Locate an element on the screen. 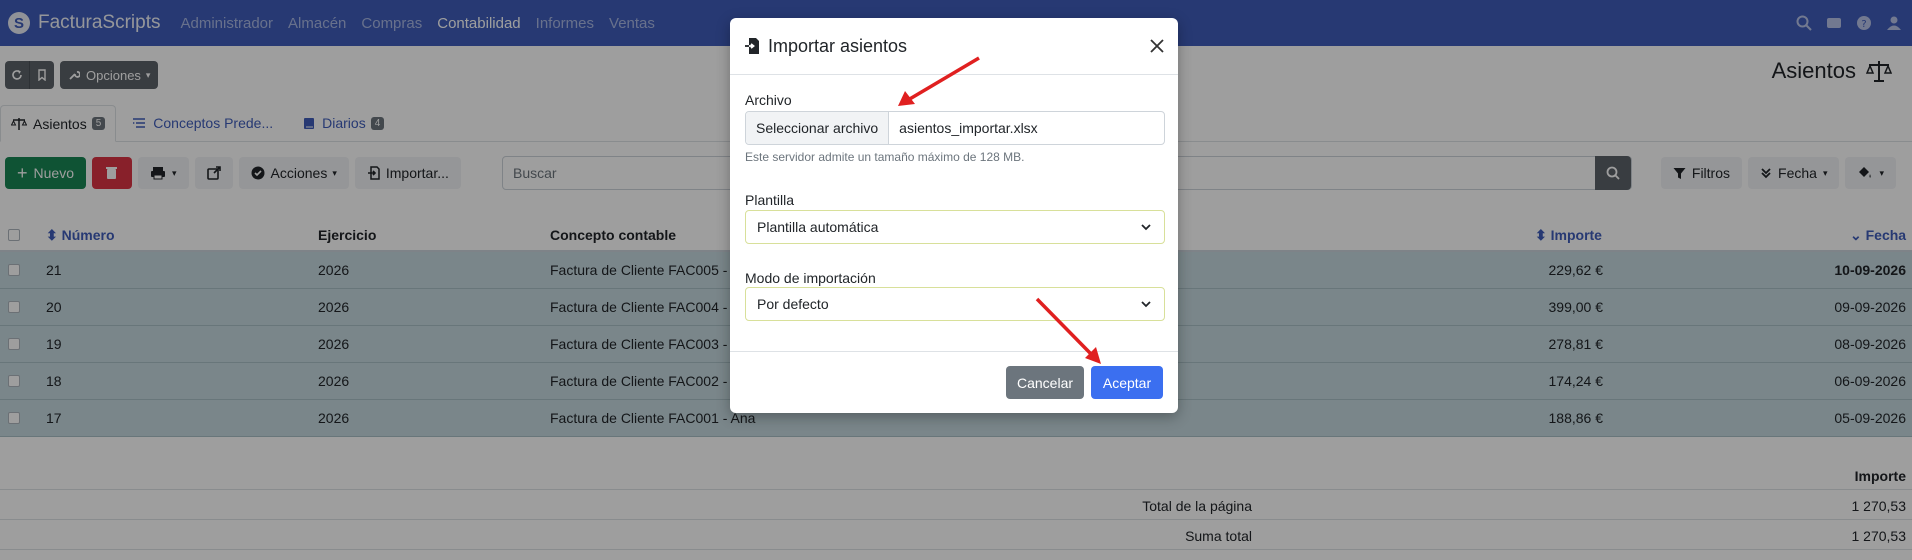  modal-header: Importar asientos is located at coordinates (954, 46).